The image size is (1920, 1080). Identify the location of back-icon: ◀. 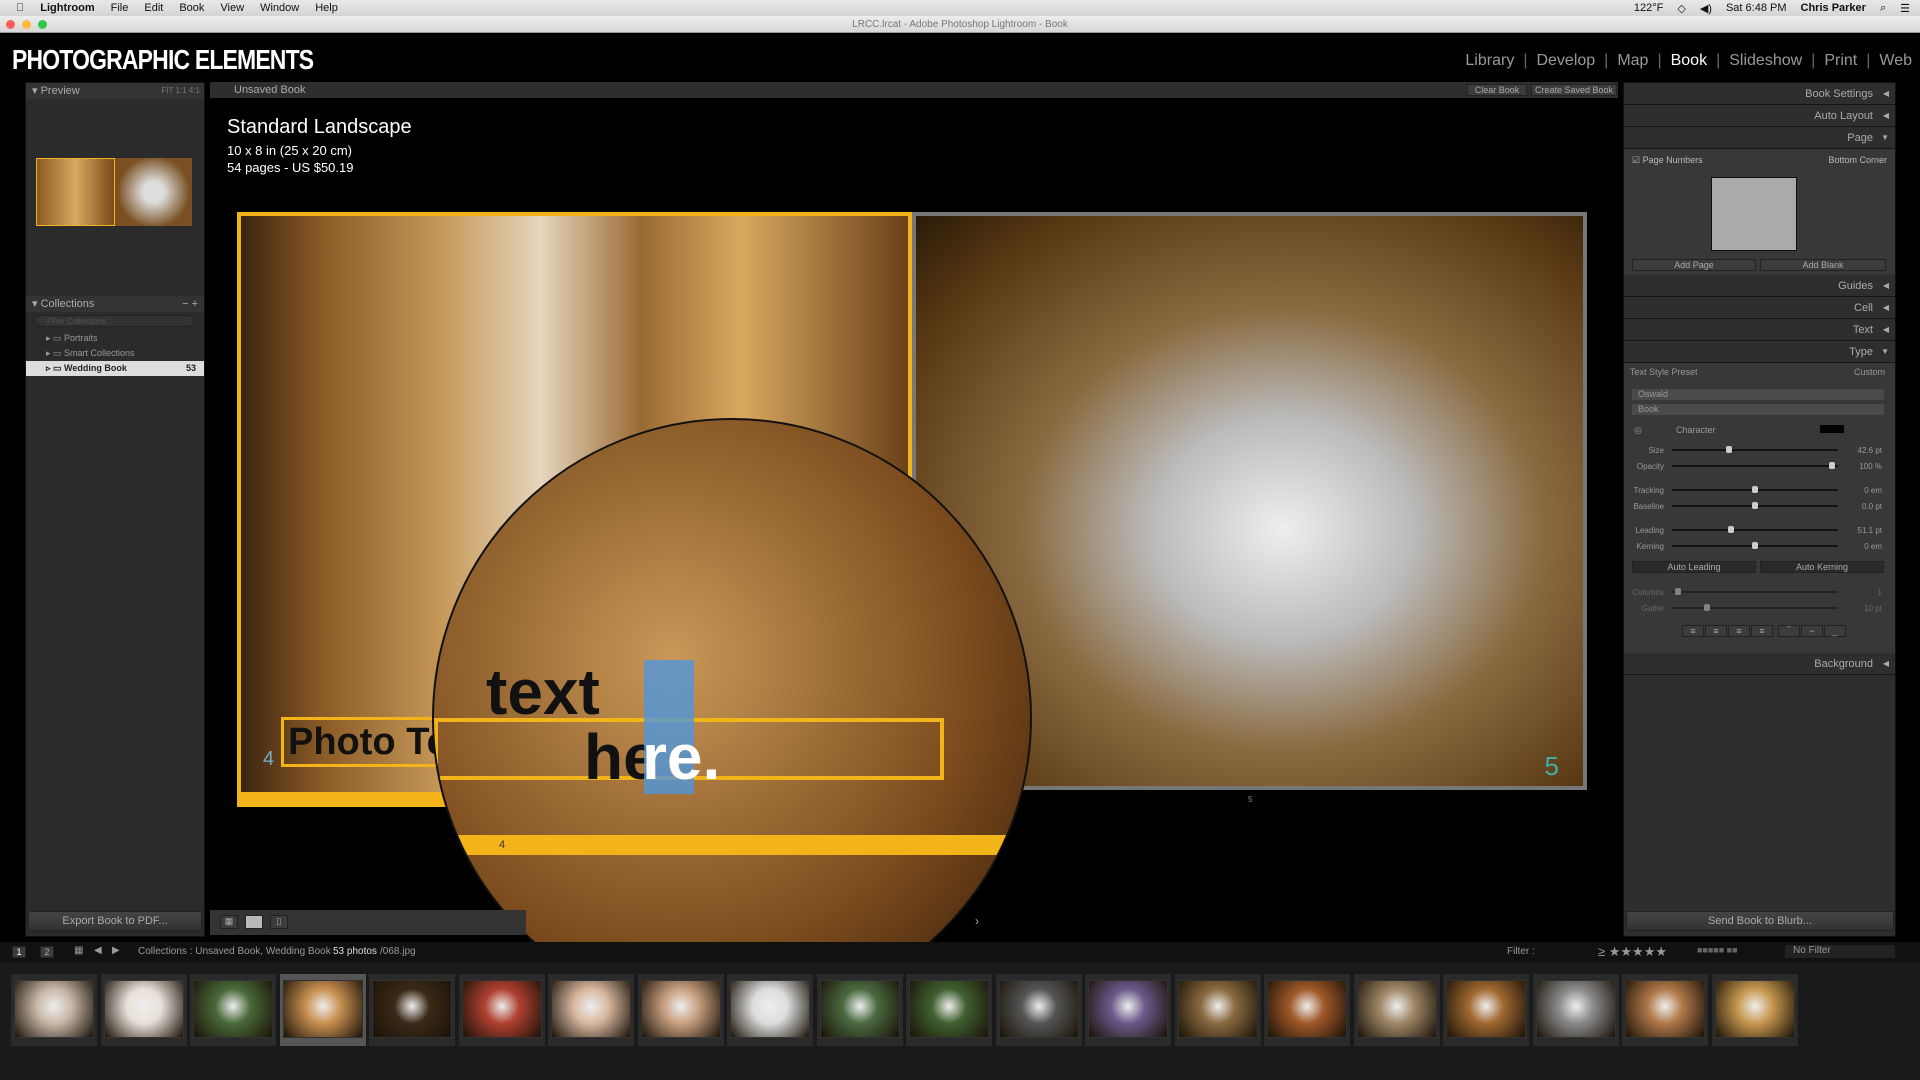
(98, 950).